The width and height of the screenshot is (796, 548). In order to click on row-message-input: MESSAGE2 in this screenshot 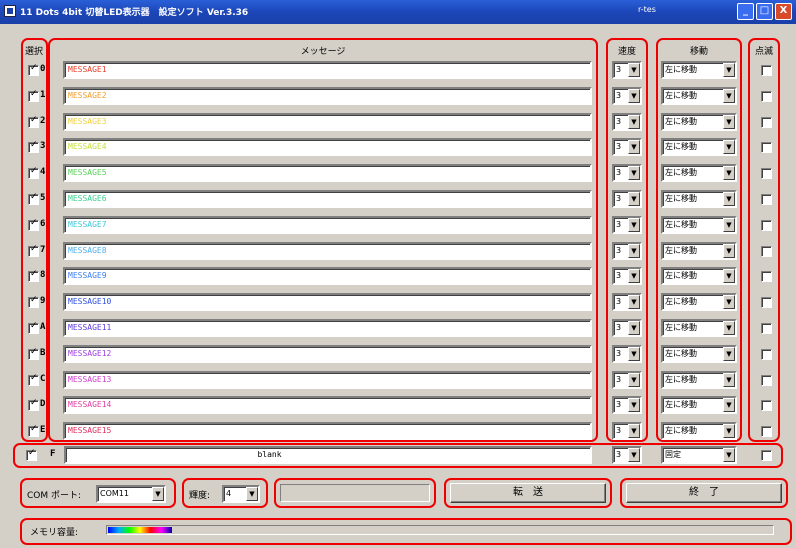, I will do `click(327, 95)`.